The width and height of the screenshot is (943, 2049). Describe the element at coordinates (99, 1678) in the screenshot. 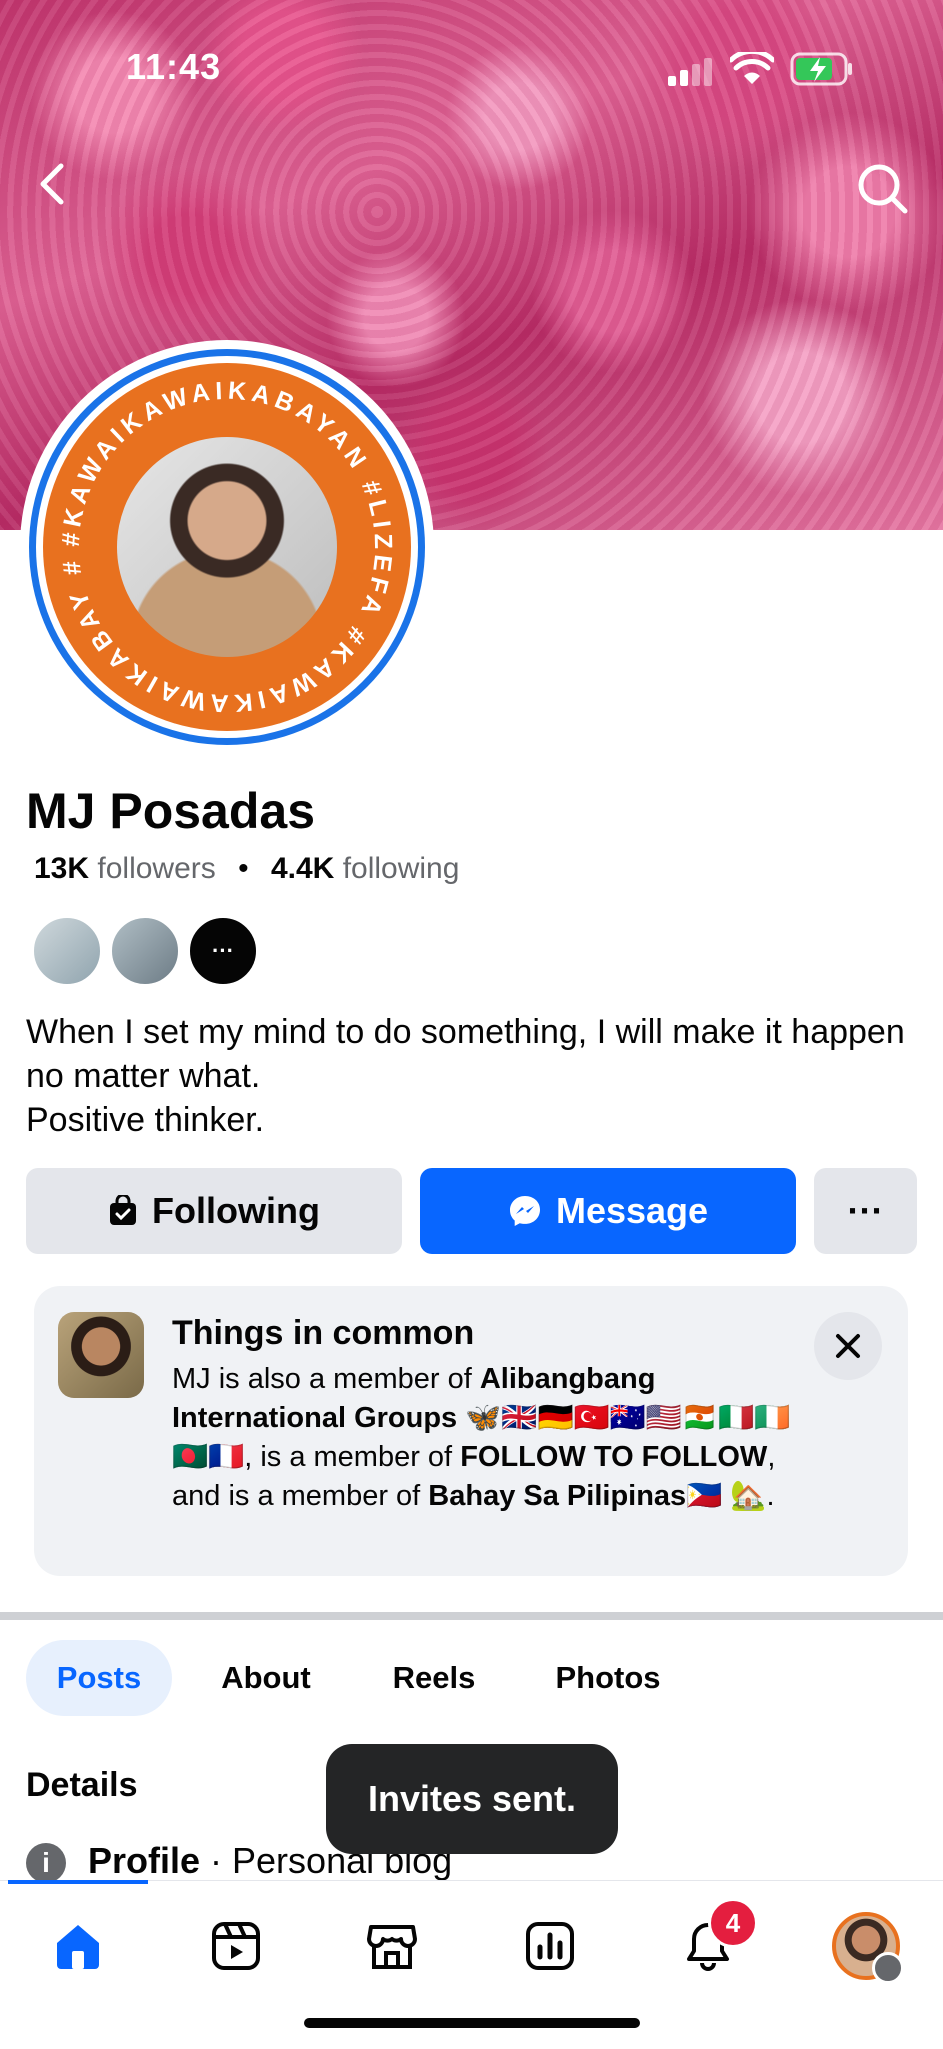

I see `tab-posts: Posts` at that location.